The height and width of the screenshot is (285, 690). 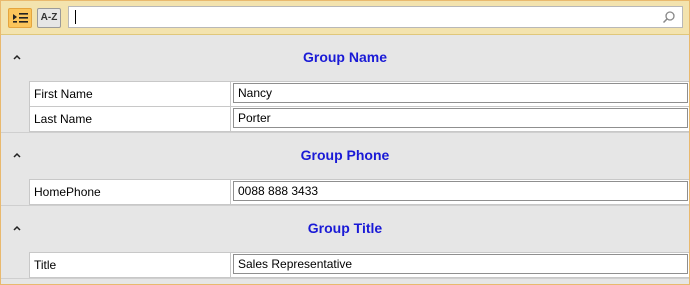 I want to click on property-label: Title, so click(x=45, y=265).